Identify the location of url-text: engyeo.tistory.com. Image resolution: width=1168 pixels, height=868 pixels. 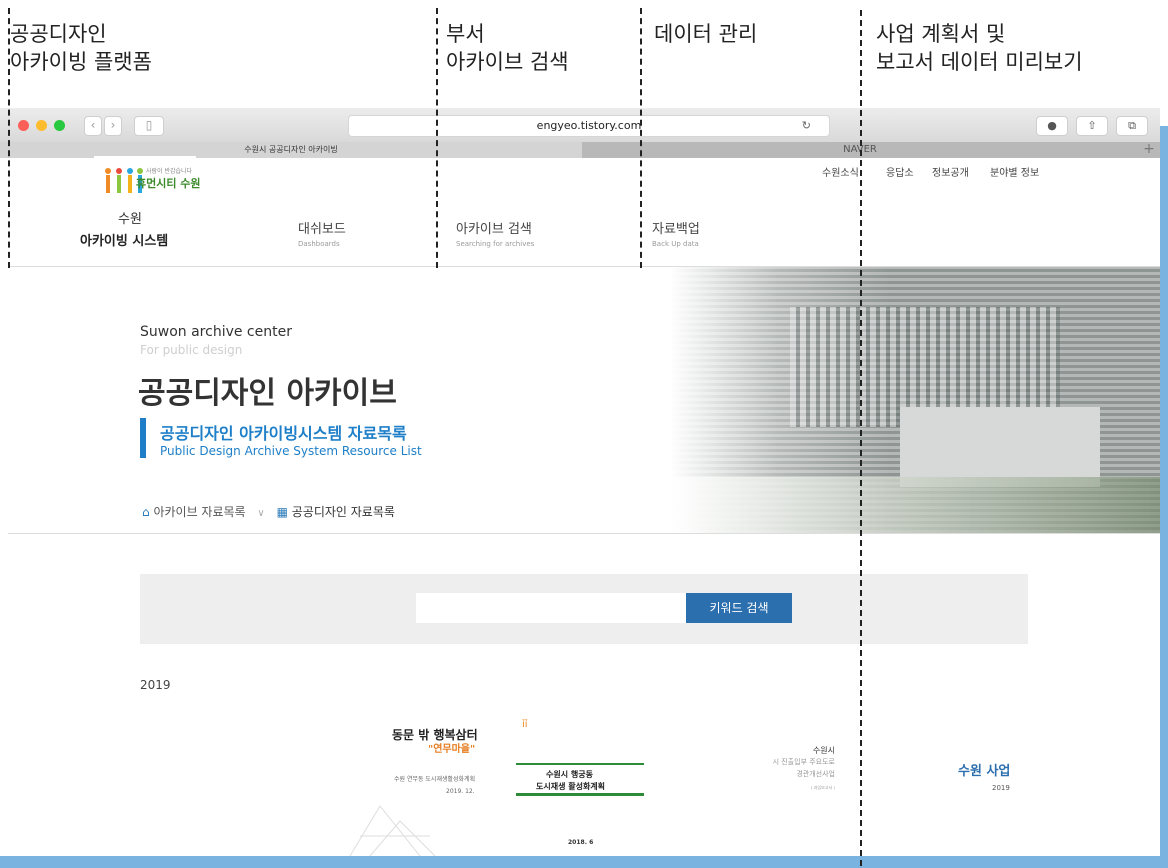
(589, 125).